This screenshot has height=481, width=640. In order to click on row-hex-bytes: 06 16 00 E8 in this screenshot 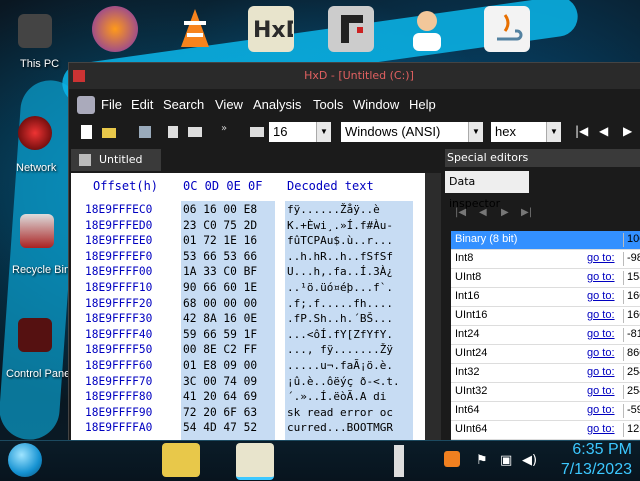, I will do `click(220, 209)`.